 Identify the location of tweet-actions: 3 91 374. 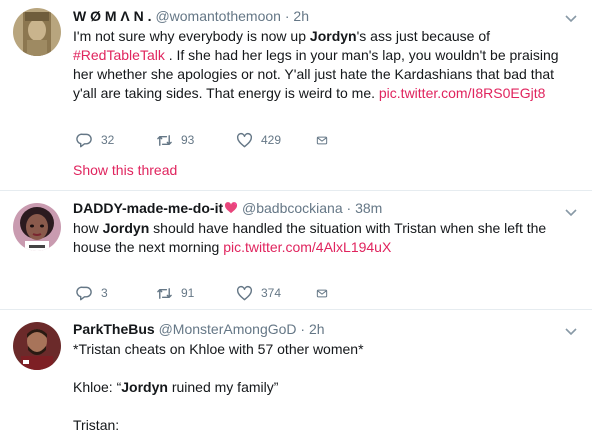
(206, 293).